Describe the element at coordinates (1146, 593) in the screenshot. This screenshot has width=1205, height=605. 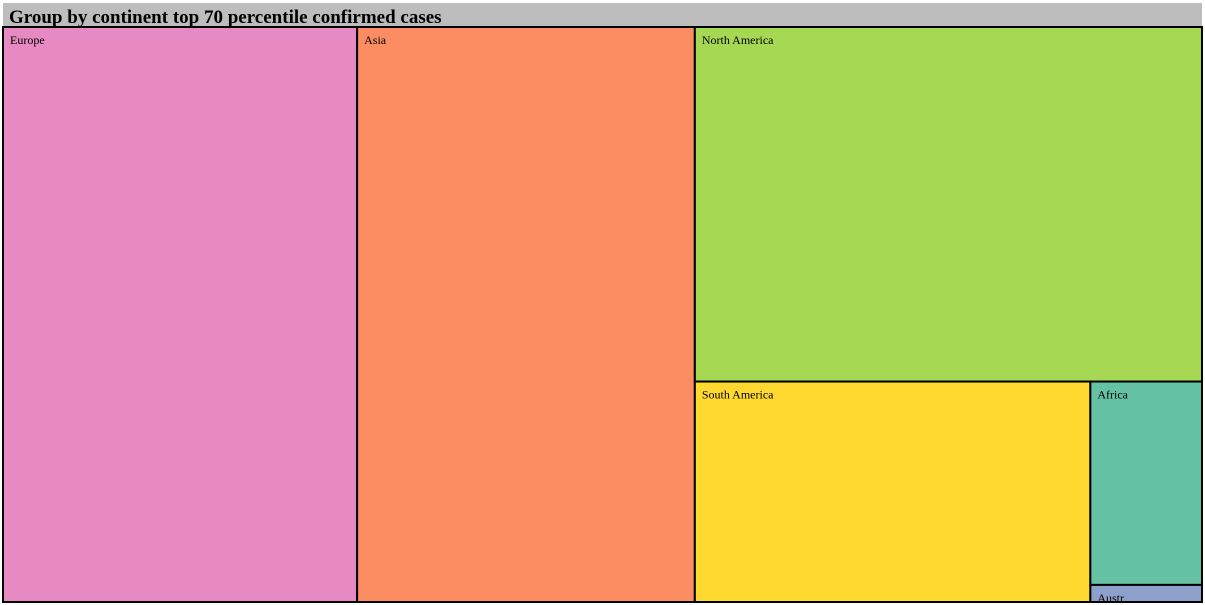
I see `tile-austr: Austr` at that location.